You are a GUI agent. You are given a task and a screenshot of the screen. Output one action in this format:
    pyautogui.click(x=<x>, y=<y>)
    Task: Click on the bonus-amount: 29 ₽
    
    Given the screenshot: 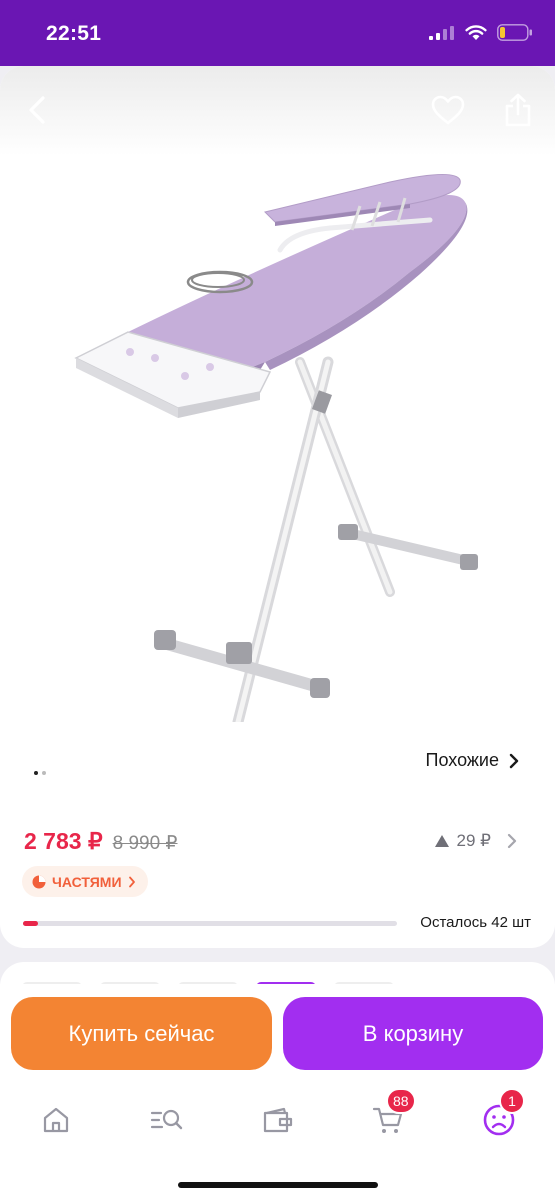 What is the action you would take?
    pyautogui.click(x=473, y=840)
    